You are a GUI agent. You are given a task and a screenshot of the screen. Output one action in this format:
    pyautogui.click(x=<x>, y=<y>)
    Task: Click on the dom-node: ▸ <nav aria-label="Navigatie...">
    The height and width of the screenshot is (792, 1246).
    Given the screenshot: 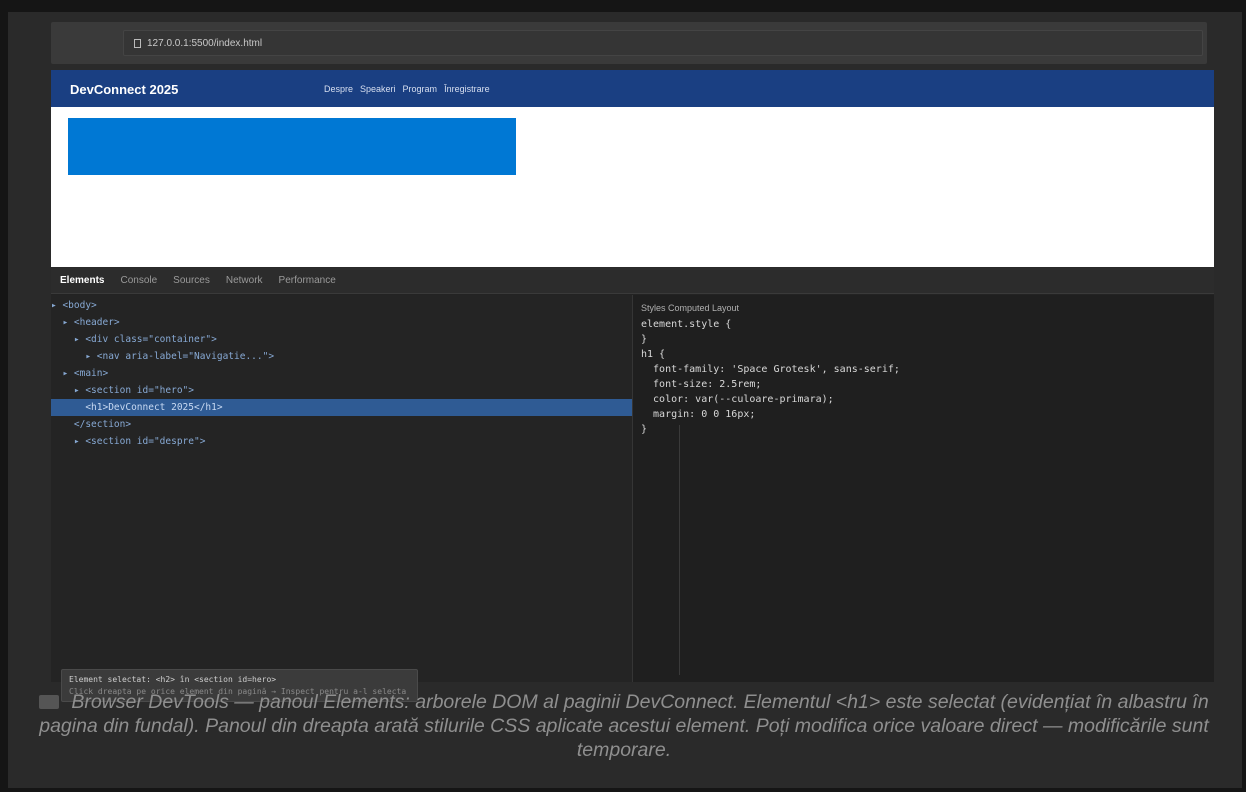 What is the action you would take?
    pyautogui.click(x=341, y=356)
    